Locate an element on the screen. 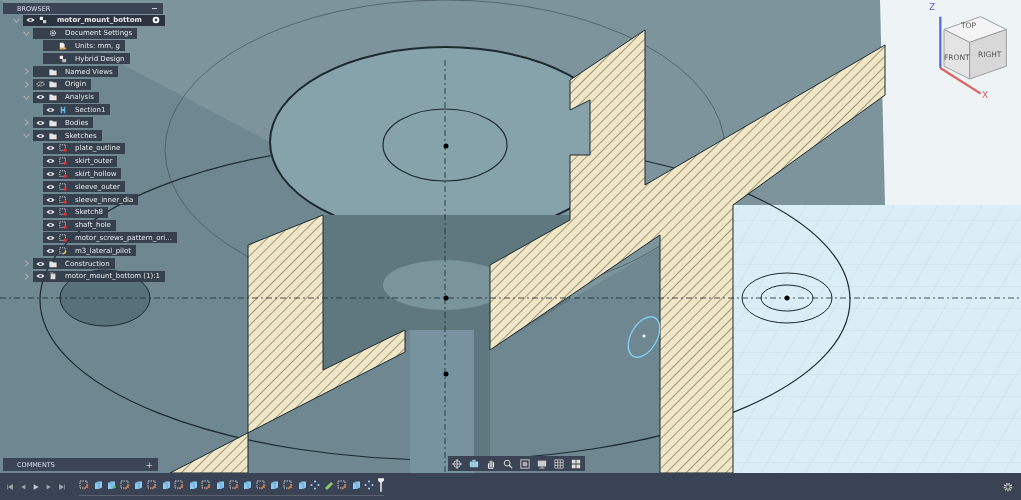  step-back-icon is located at coordinates (23, 486).